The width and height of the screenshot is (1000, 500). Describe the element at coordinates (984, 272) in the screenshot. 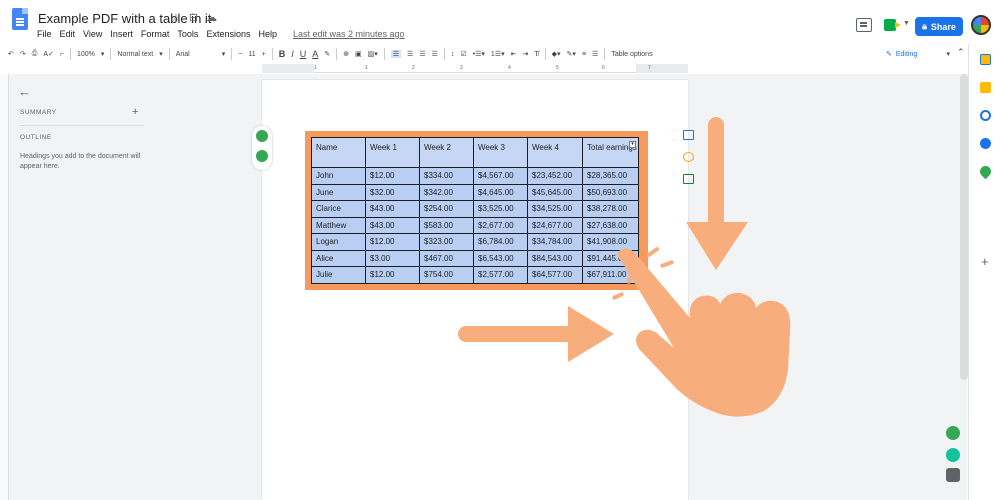

I see `side-panel-rail: + ›` at that location.